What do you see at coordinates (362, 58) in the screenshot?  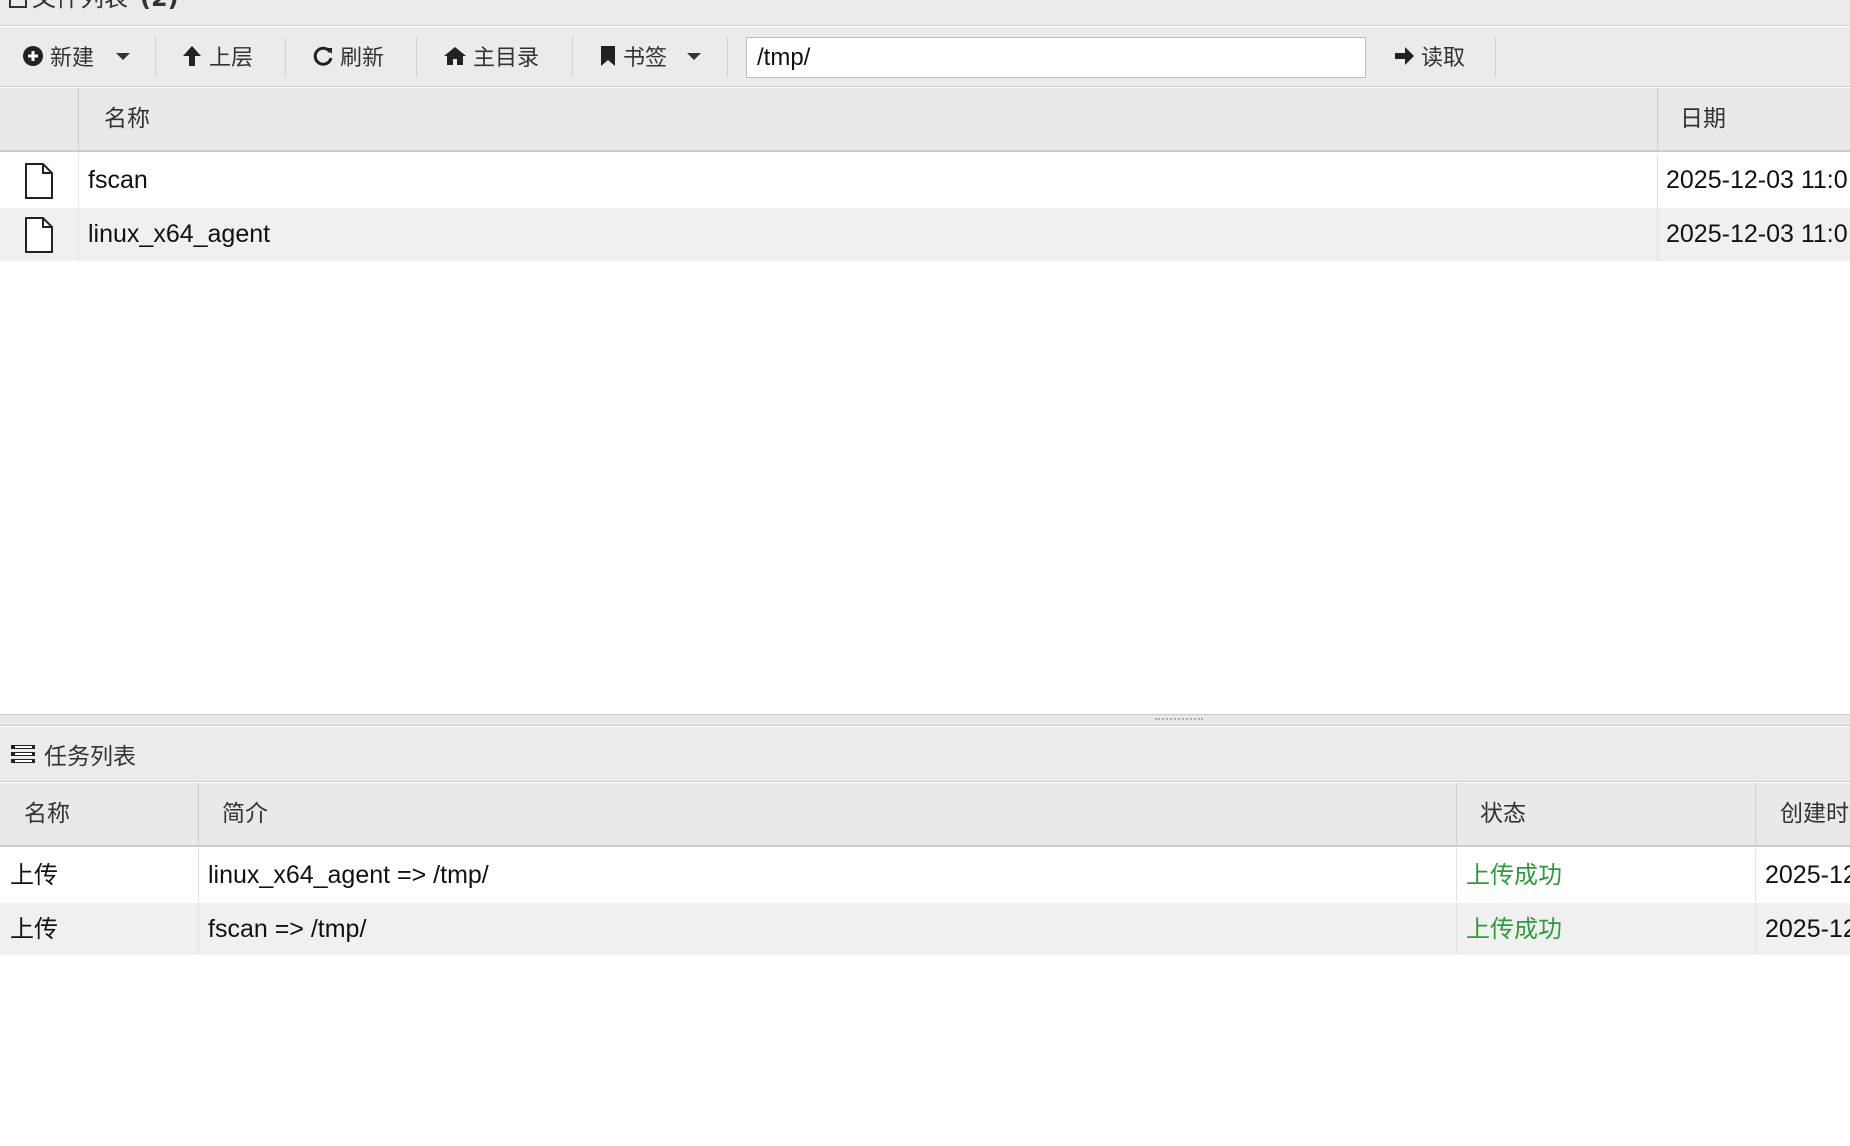 I see `refresh-label: 刷新` at bounding box center [362, 58].